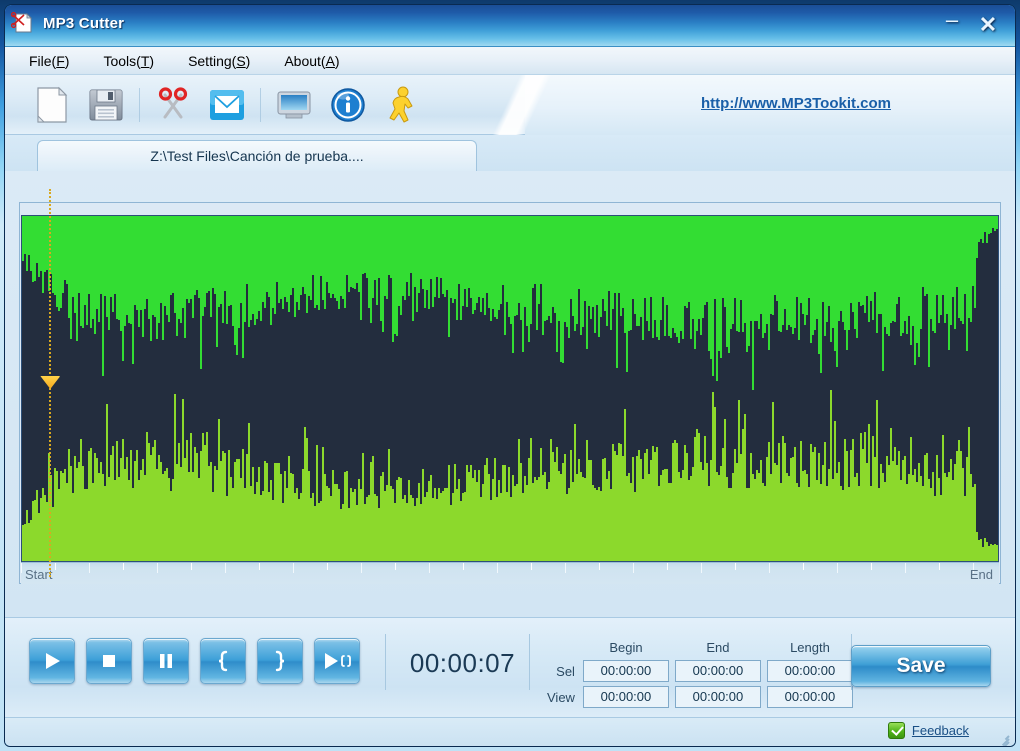 This screenshot has height=751, width=1020. Describe the element at coordinates (52, 661) in the screenshot. I see `play-button` at that location.